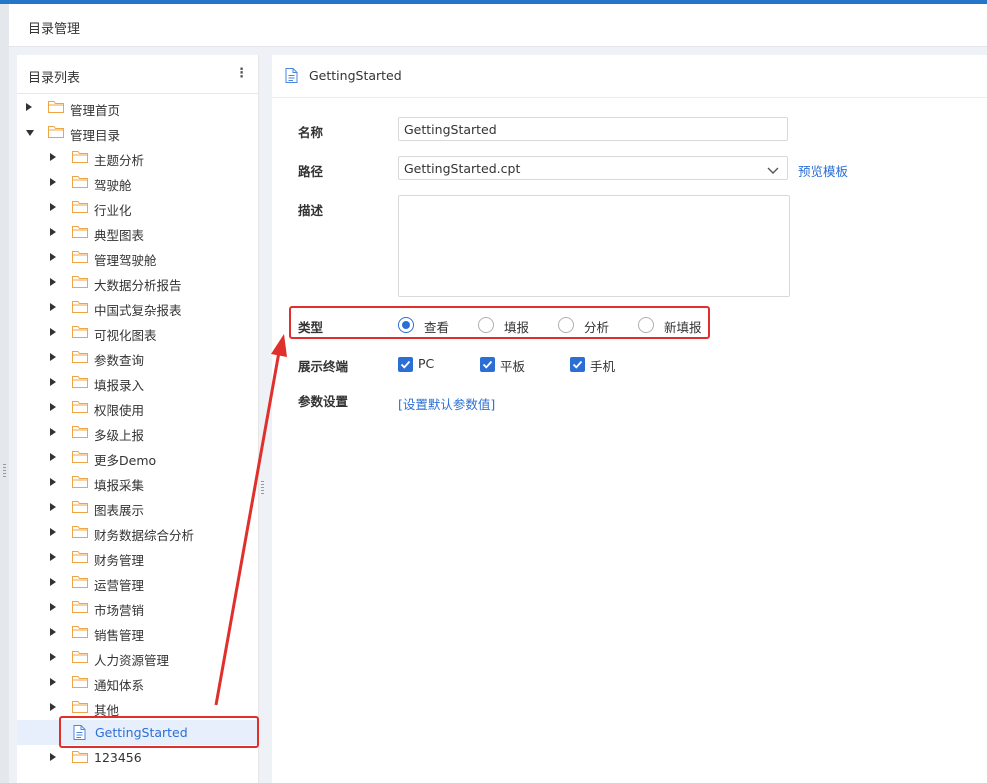 The width and height of the screenshot is (987, 783). I want to click on tree-folder-item: 典型图表, so click(137, 232).